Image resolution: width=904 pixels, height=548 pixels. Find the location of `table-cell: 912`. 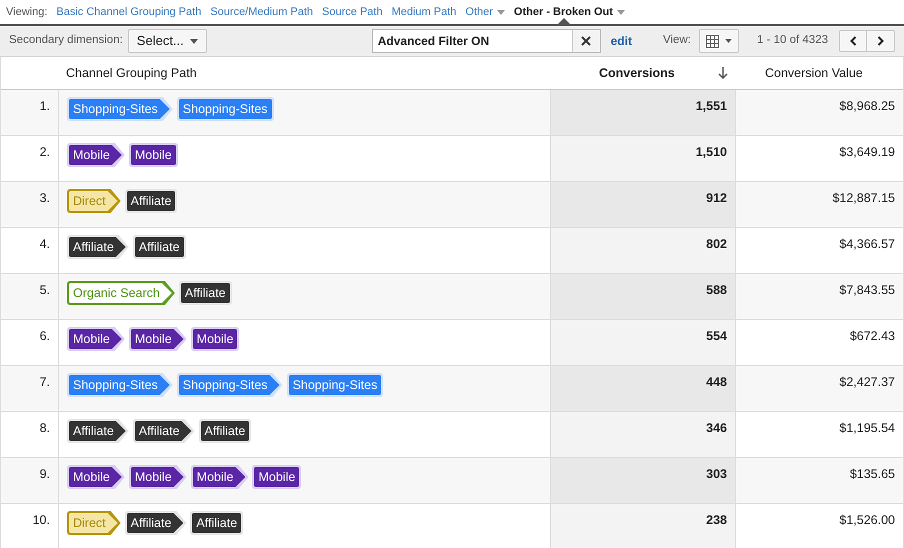

table-cell: 912 is located at coordinates (716, 198).